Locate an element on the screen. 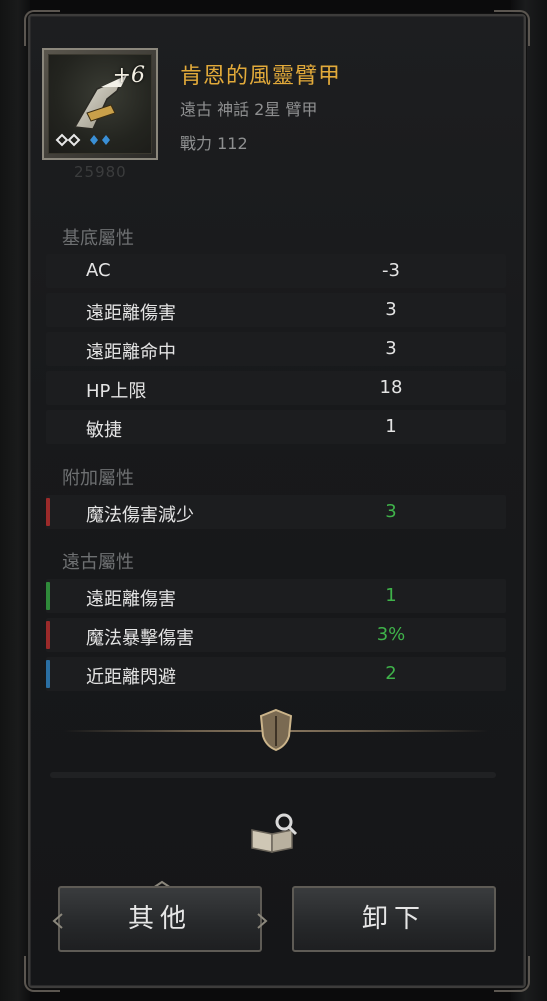 Image resolution: width=547 pixels, height=1001 pixels. attribute-label: 敏捷 is located at coordinates (104, 430).